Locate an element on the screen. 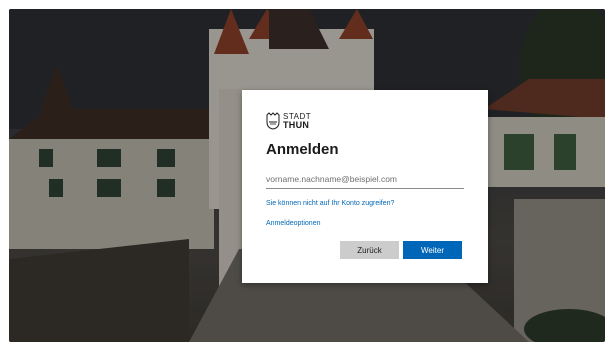 This screenshot has width=612, height=345. sign-in-options-link: Anmeldeoptionen is located at coordinates (364, 223).